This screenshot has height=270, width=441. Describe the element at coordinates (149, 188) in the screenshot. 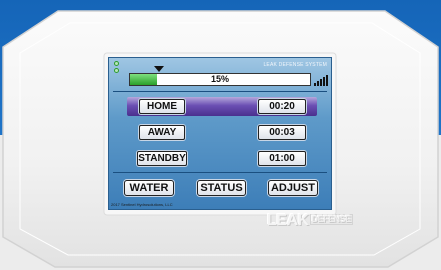

I see `water-button: WATER` at that location.